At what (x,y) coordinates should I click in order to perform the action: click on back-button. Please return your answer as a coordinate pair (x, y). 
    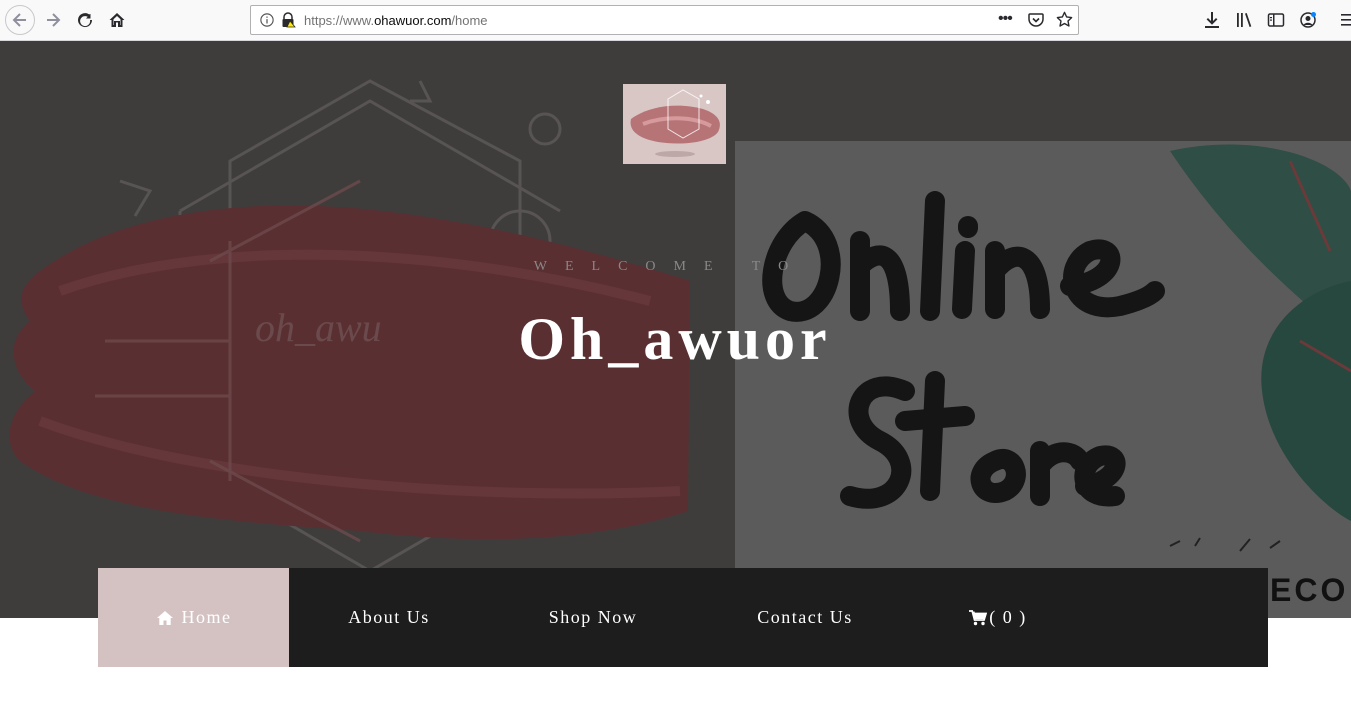
    Looking at the image, I should click on (20, 20).